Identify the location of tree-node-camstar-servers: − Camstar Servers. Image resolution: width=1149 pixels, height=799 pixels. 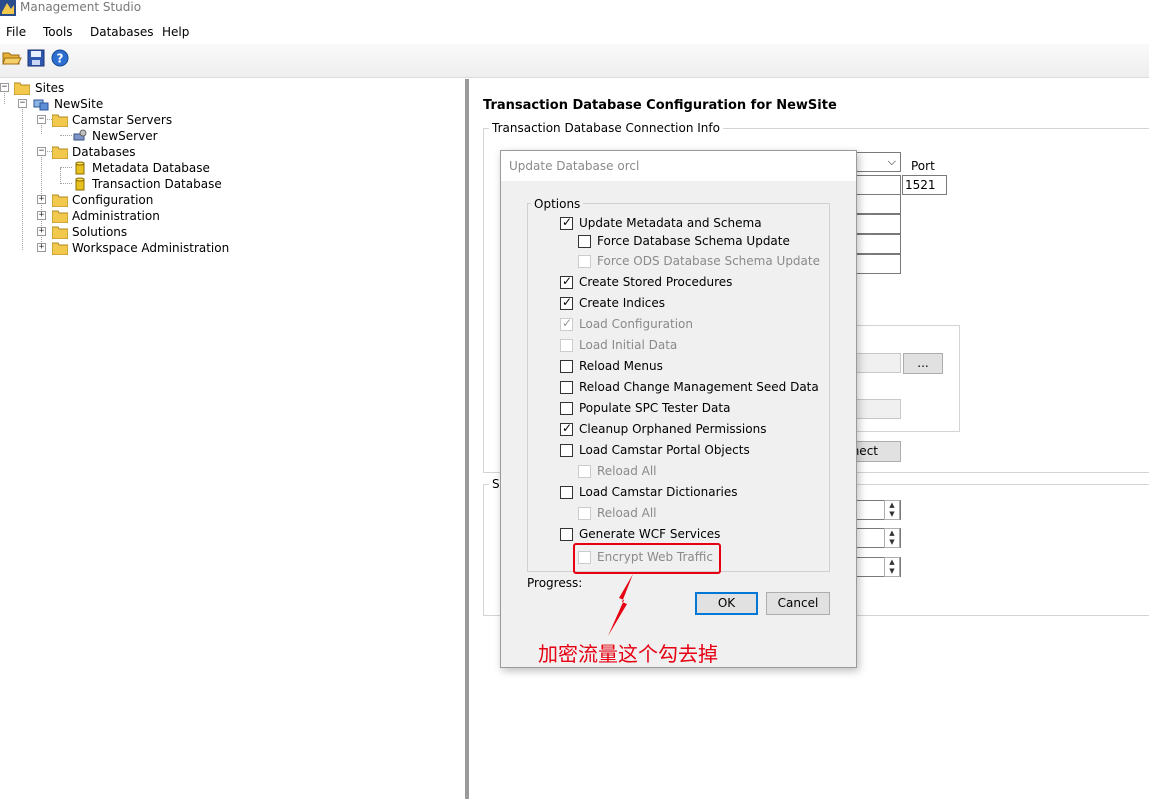
(100, 120).